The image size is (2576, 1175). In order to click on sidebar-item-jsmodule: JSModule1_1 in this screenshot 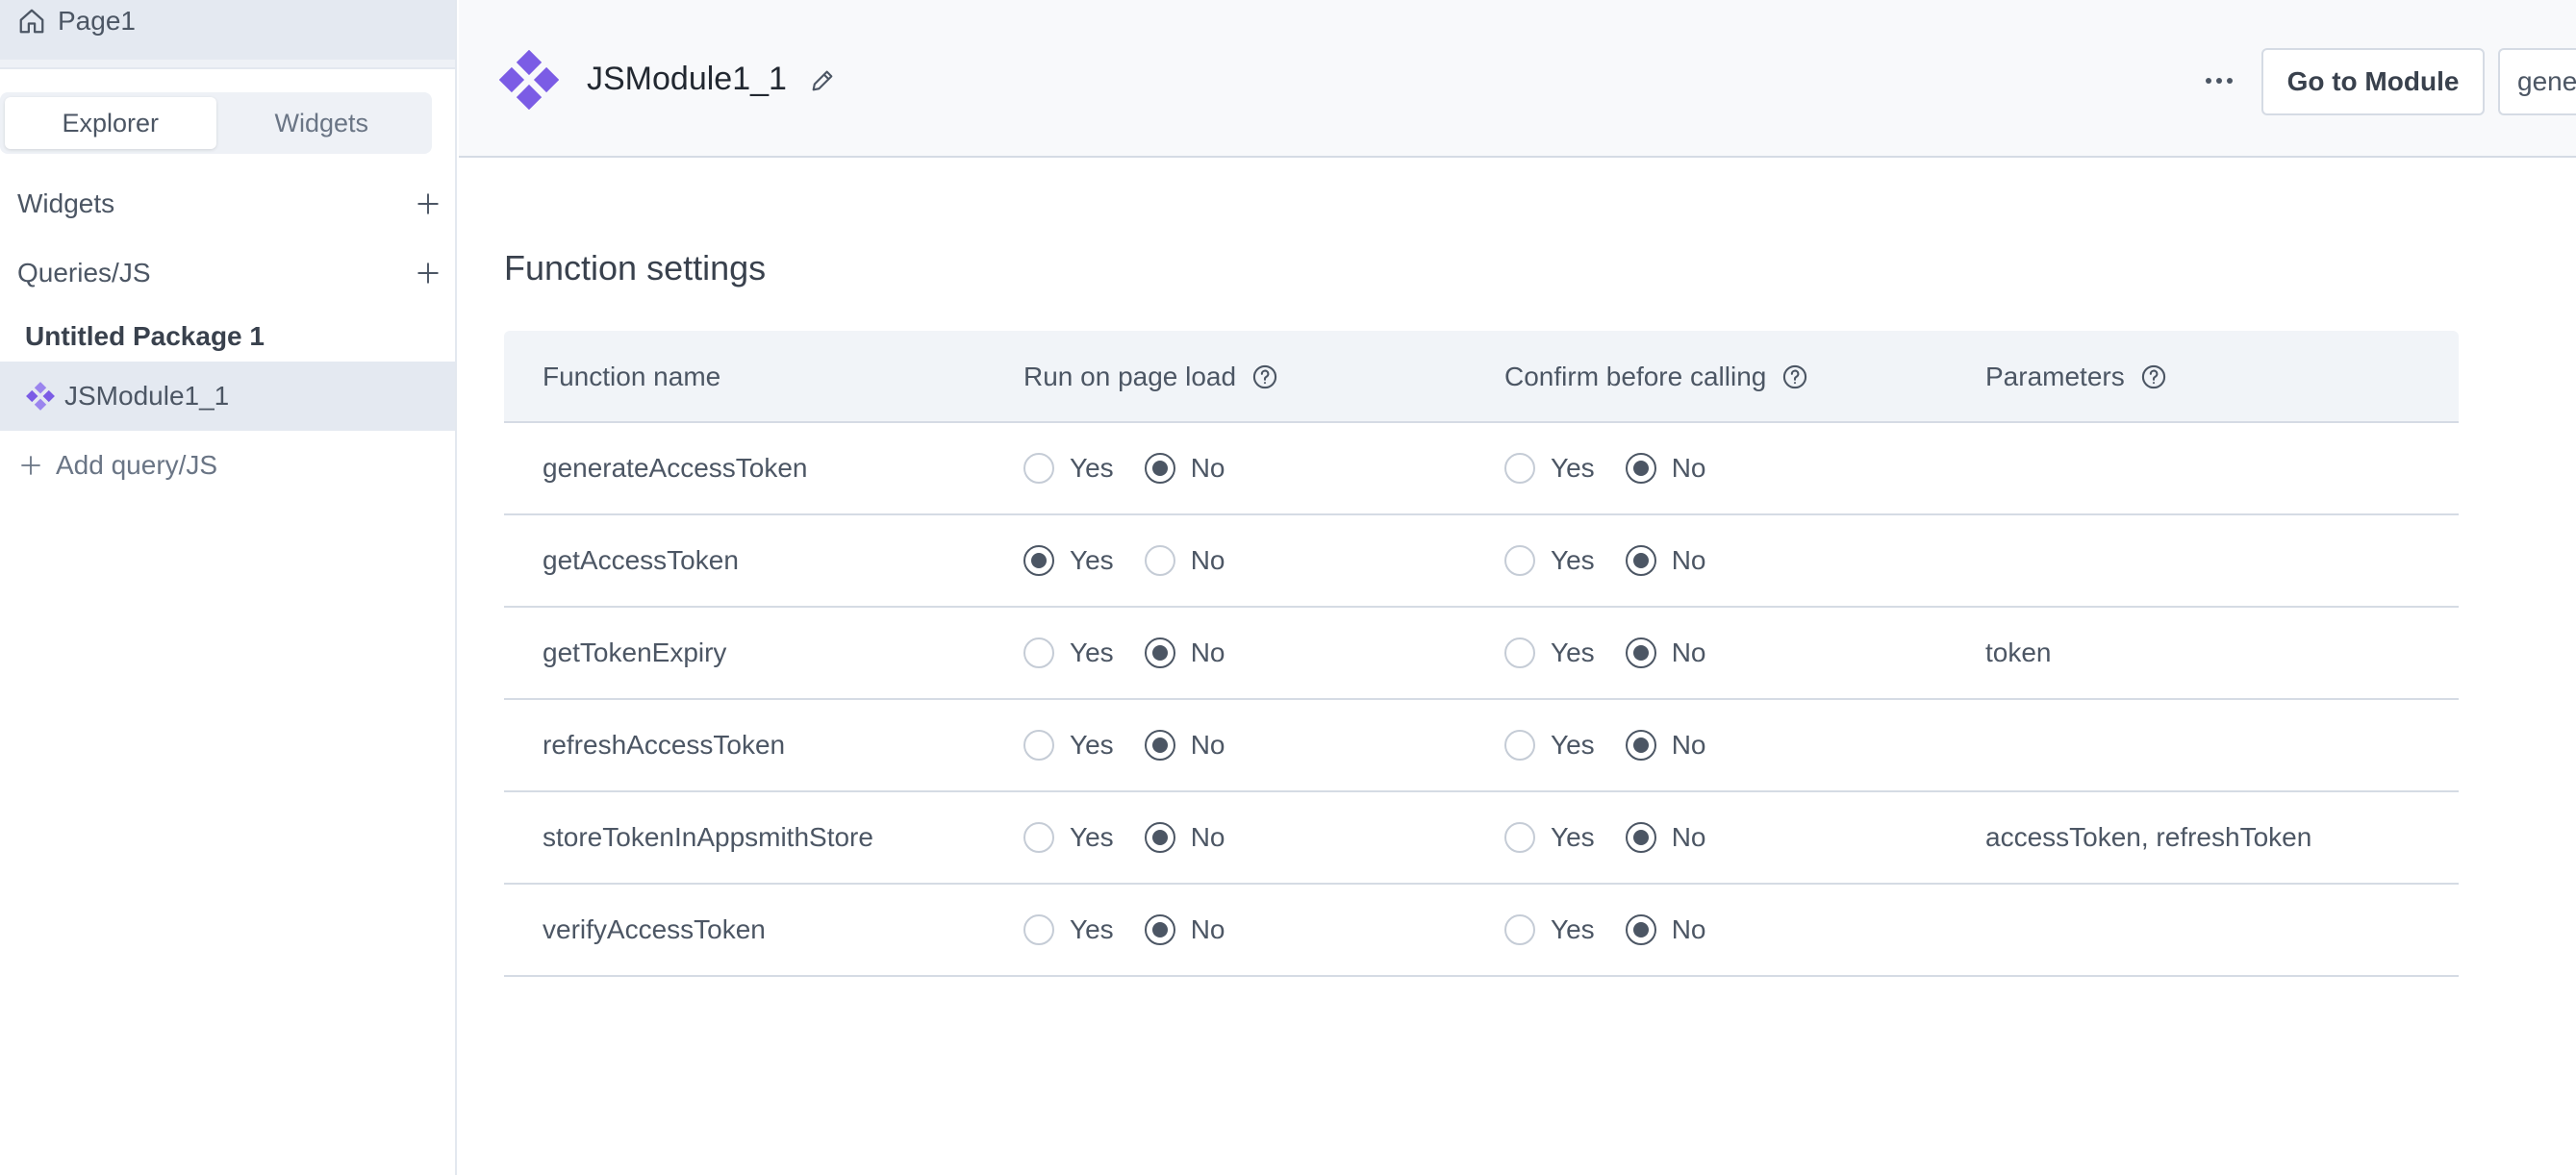, I will do `click(228, 396)`.